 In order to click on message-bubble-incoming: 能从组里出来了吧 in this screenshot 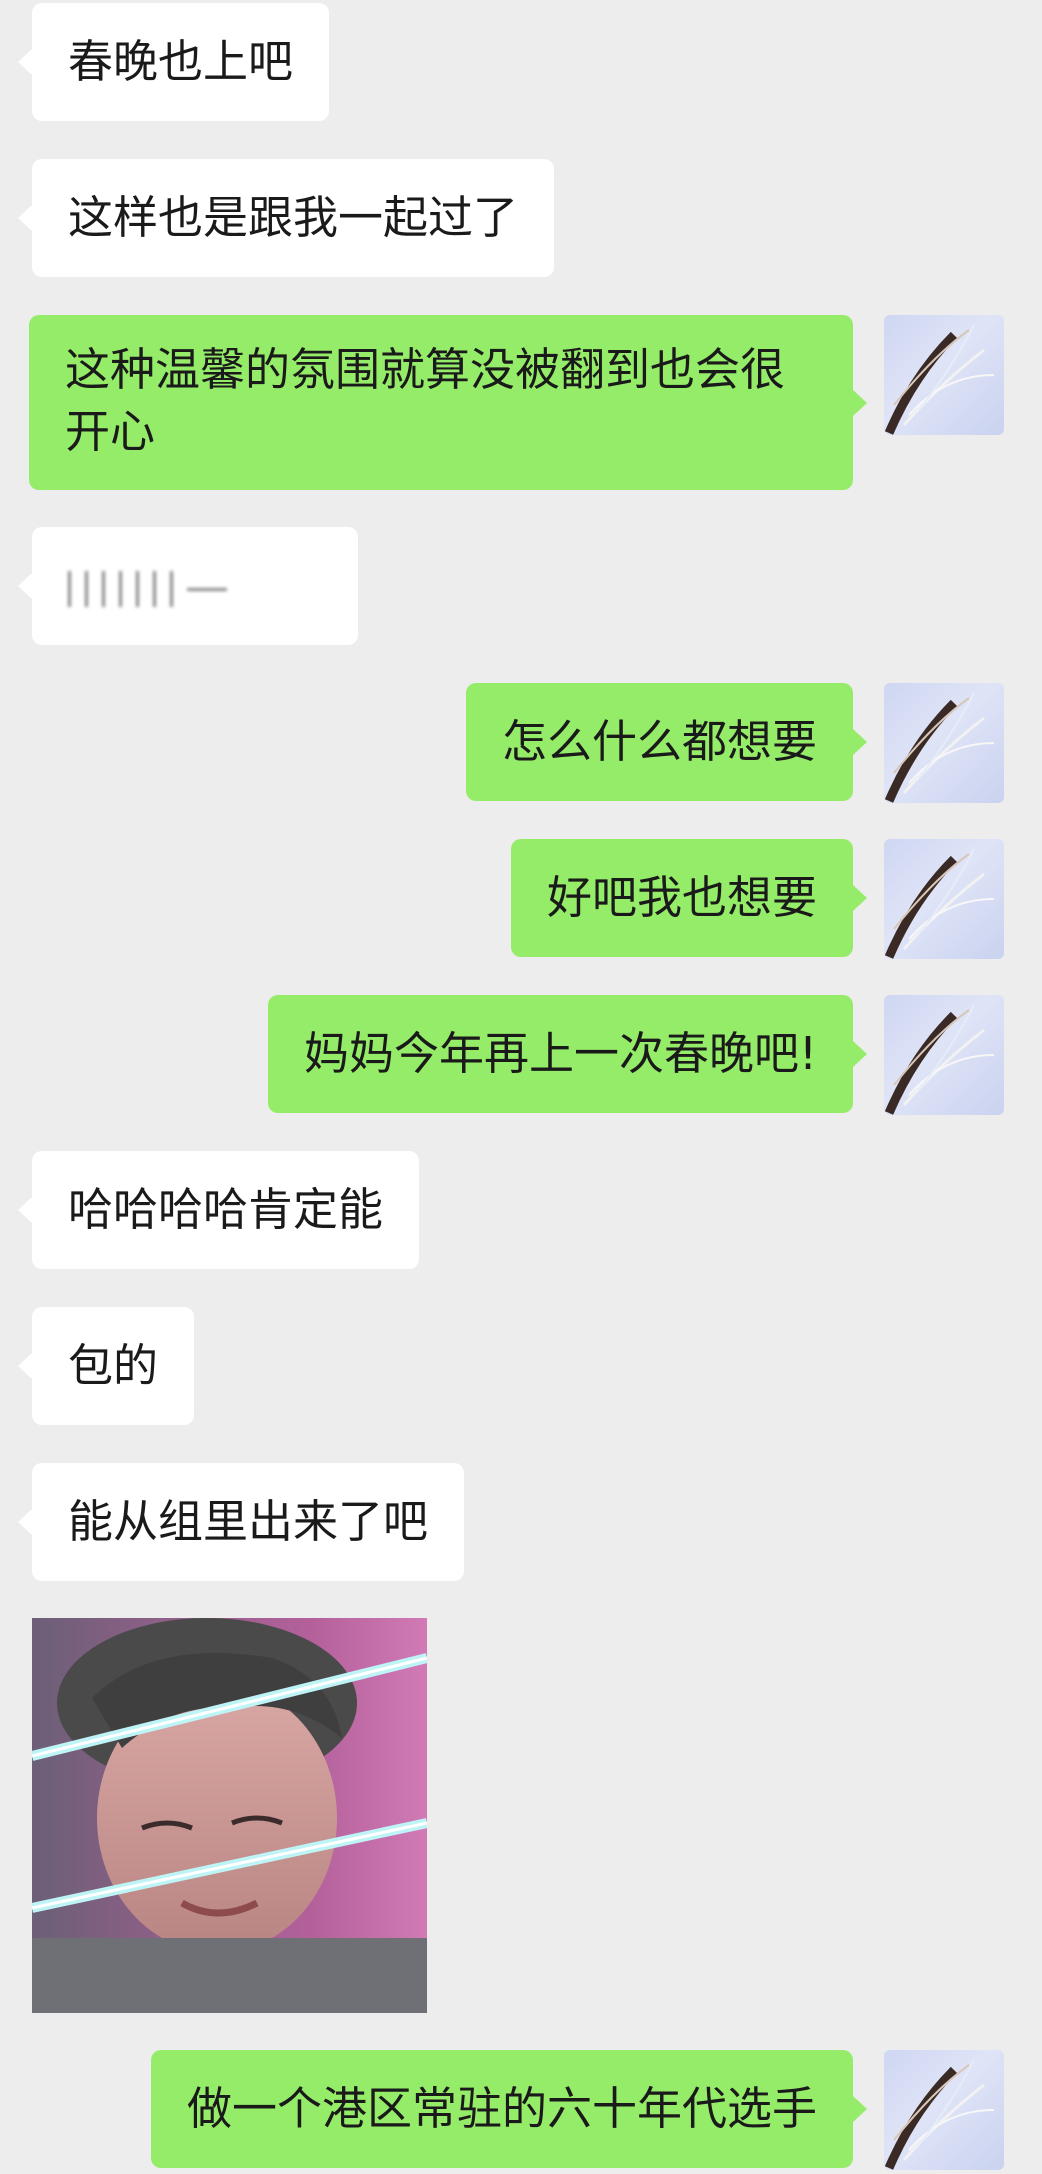, I will do `click(241, 1522)`.